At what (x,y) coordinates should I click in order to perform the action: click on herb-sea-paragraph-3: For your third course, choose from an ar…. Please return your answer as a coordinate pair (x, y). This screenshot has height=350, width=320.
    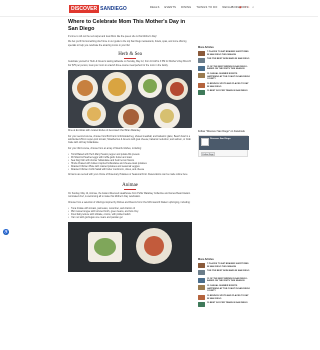
    Looking at the image, I should click on (105, 149).